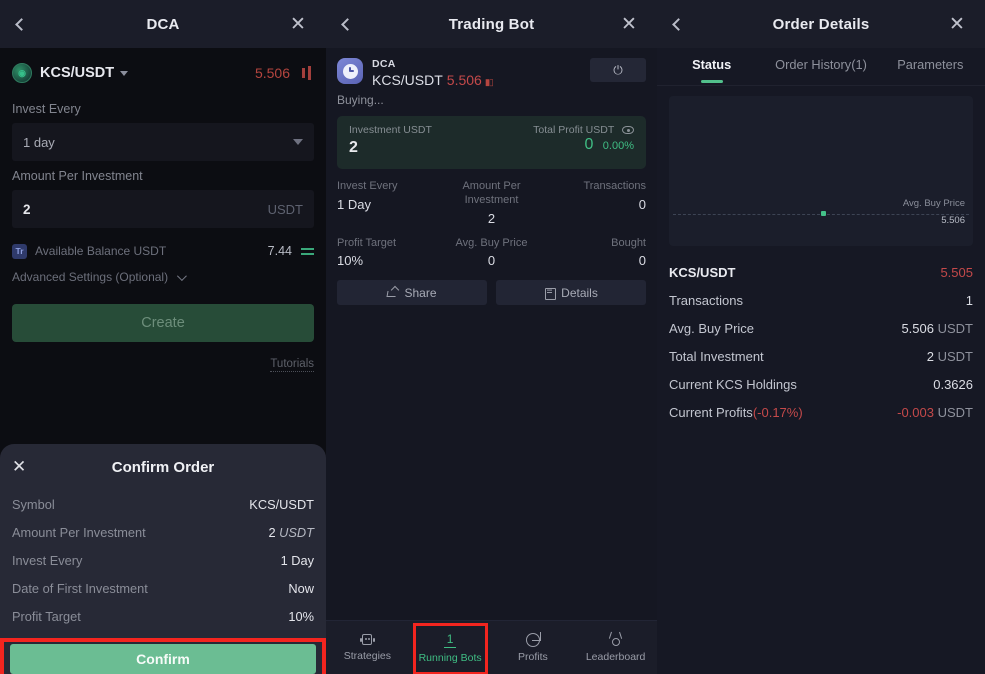  I want to click on amount-input: 2 USDT, so click(163, 209).